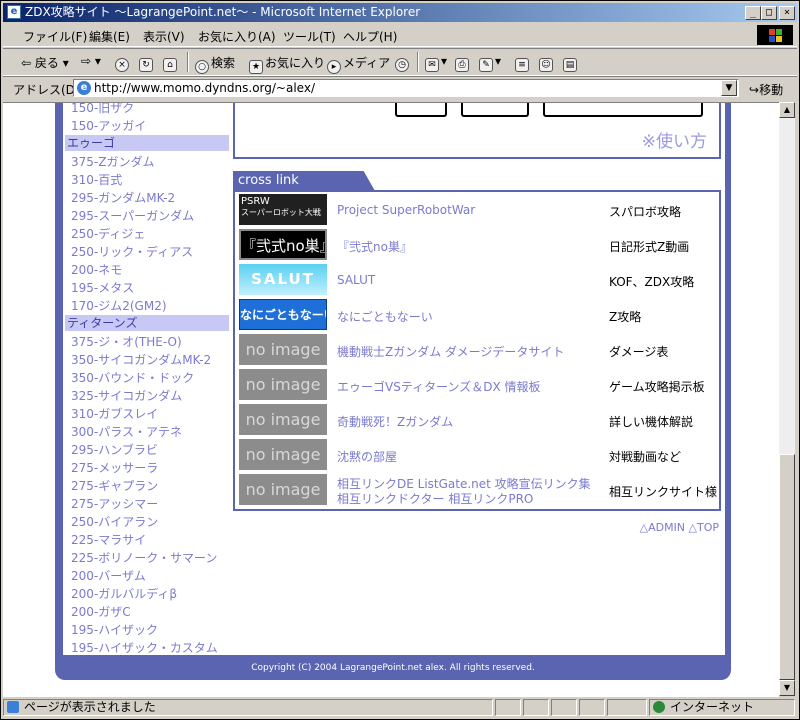 The width and height of the screenshot is (800, 720). I want to click on sidebar-link: 200-バーザム, so click(108, 575).